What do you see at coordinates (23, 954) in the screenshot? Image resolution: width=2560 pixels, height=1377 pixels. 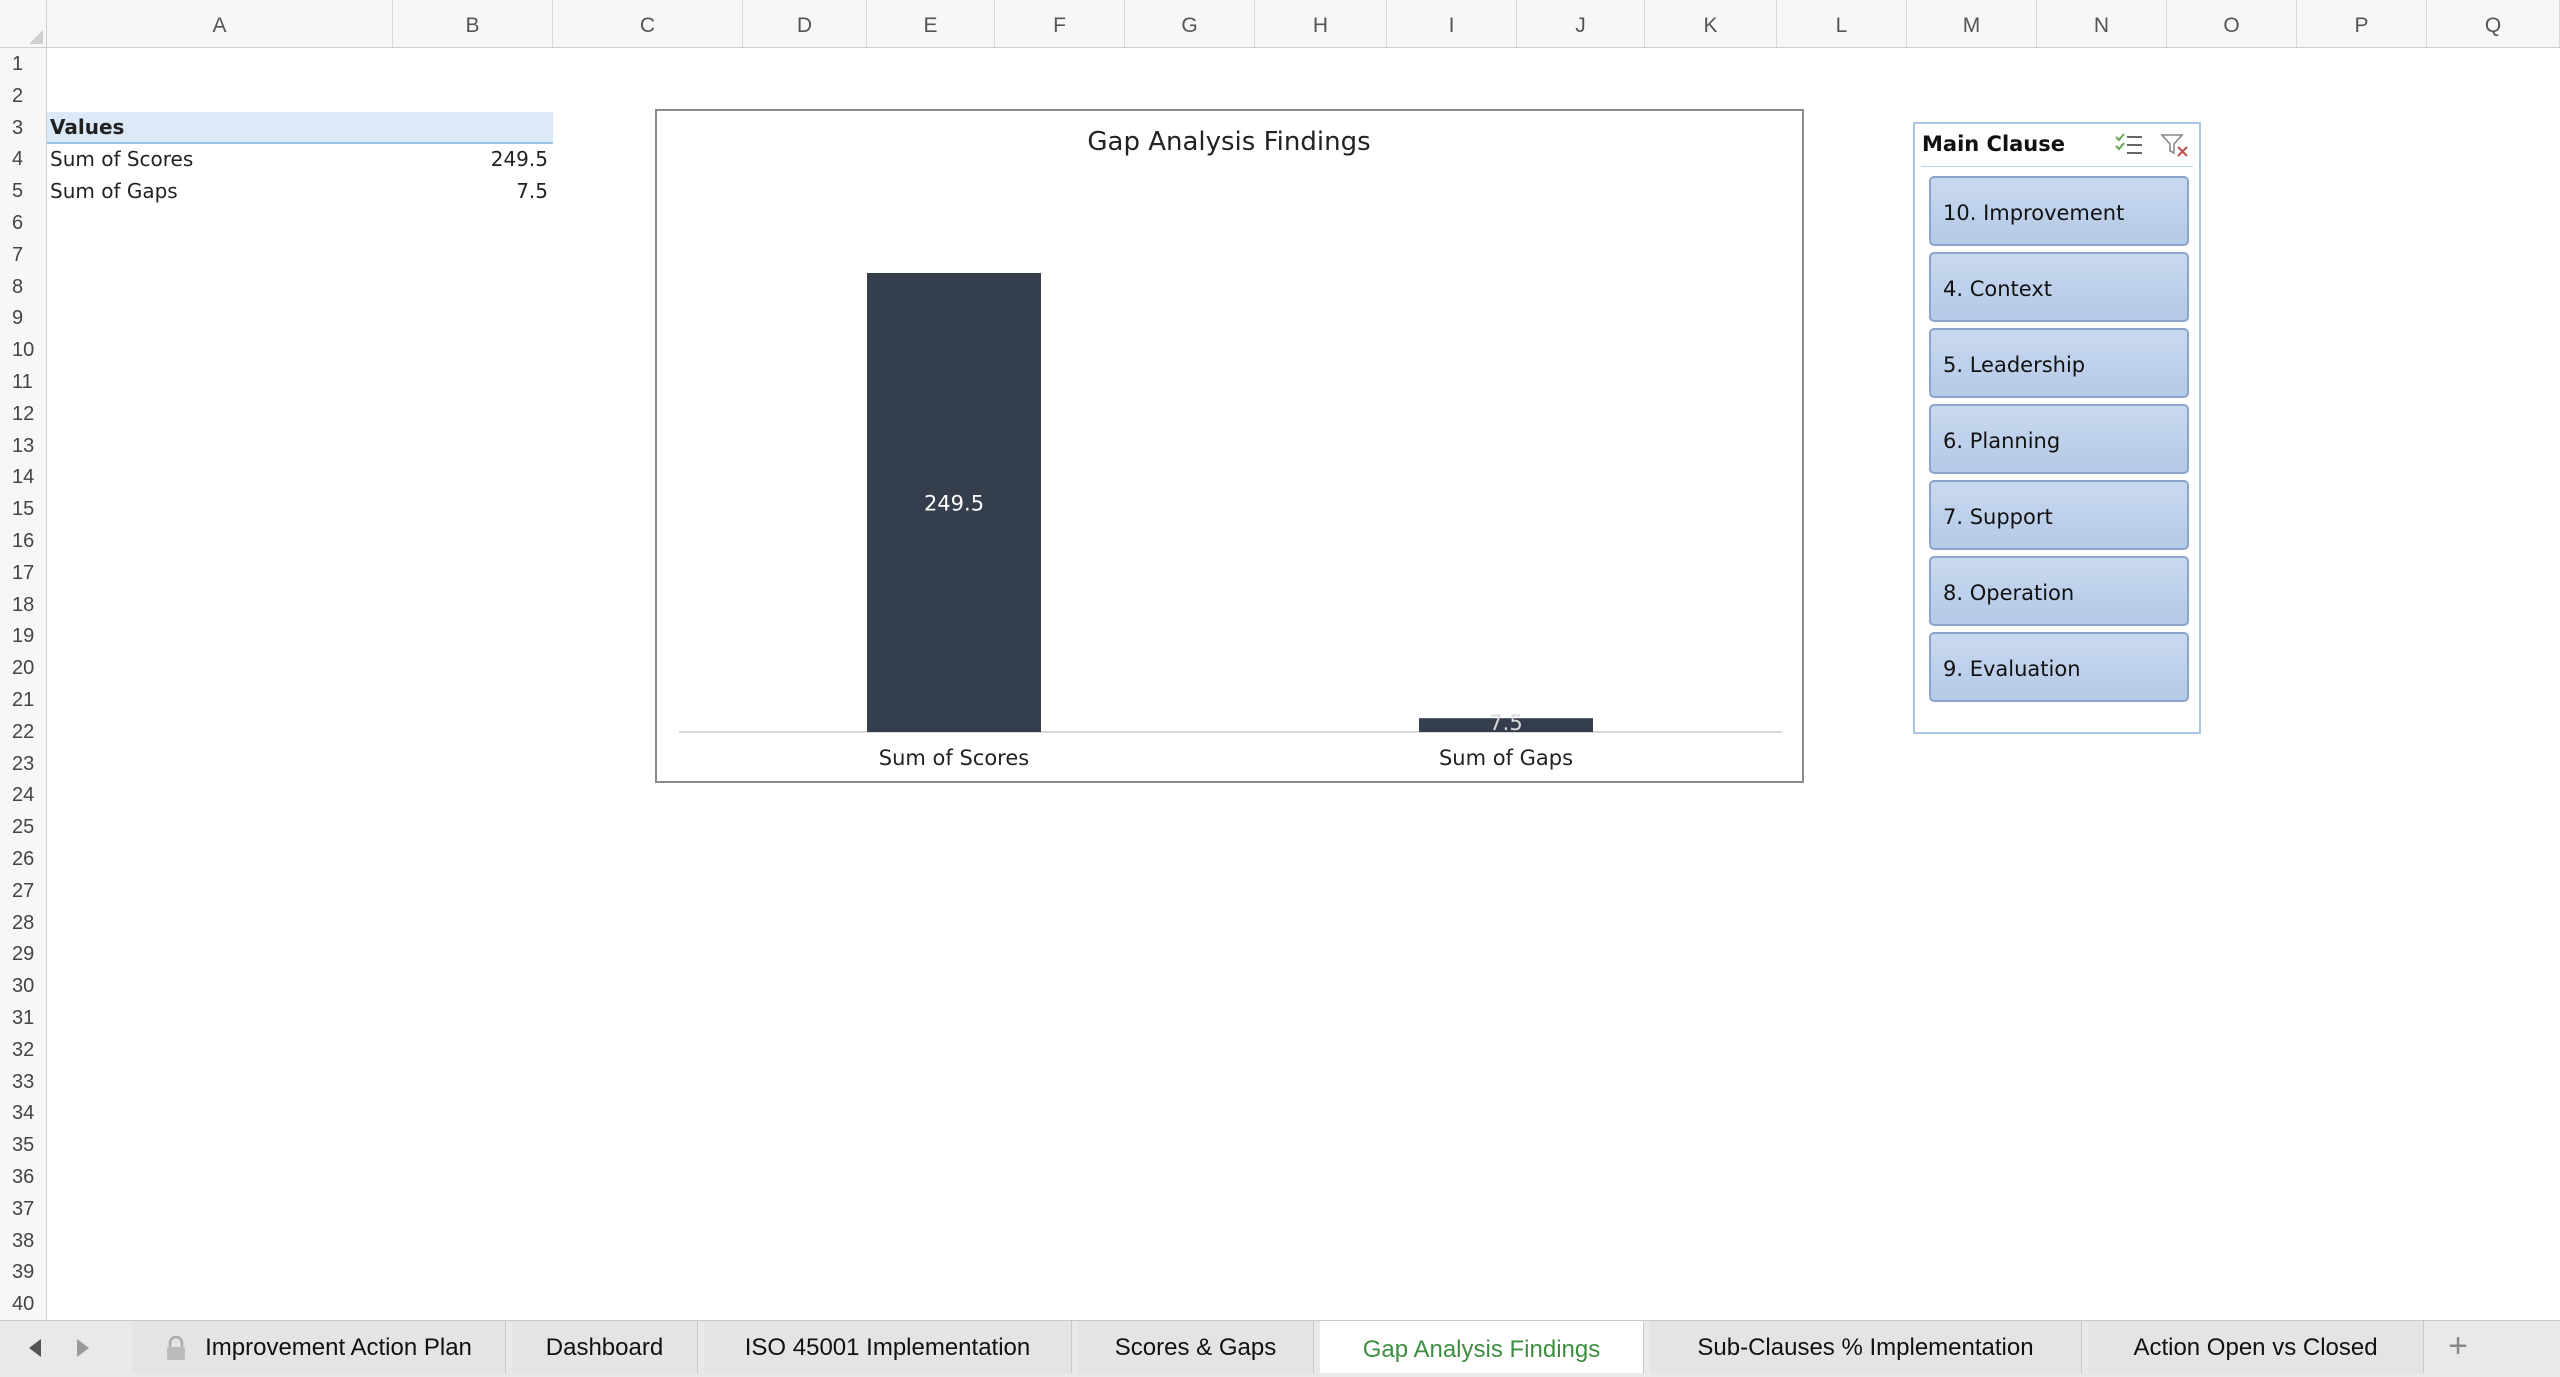 I see `row-header-29: 29` at bounding box center [23, 954].